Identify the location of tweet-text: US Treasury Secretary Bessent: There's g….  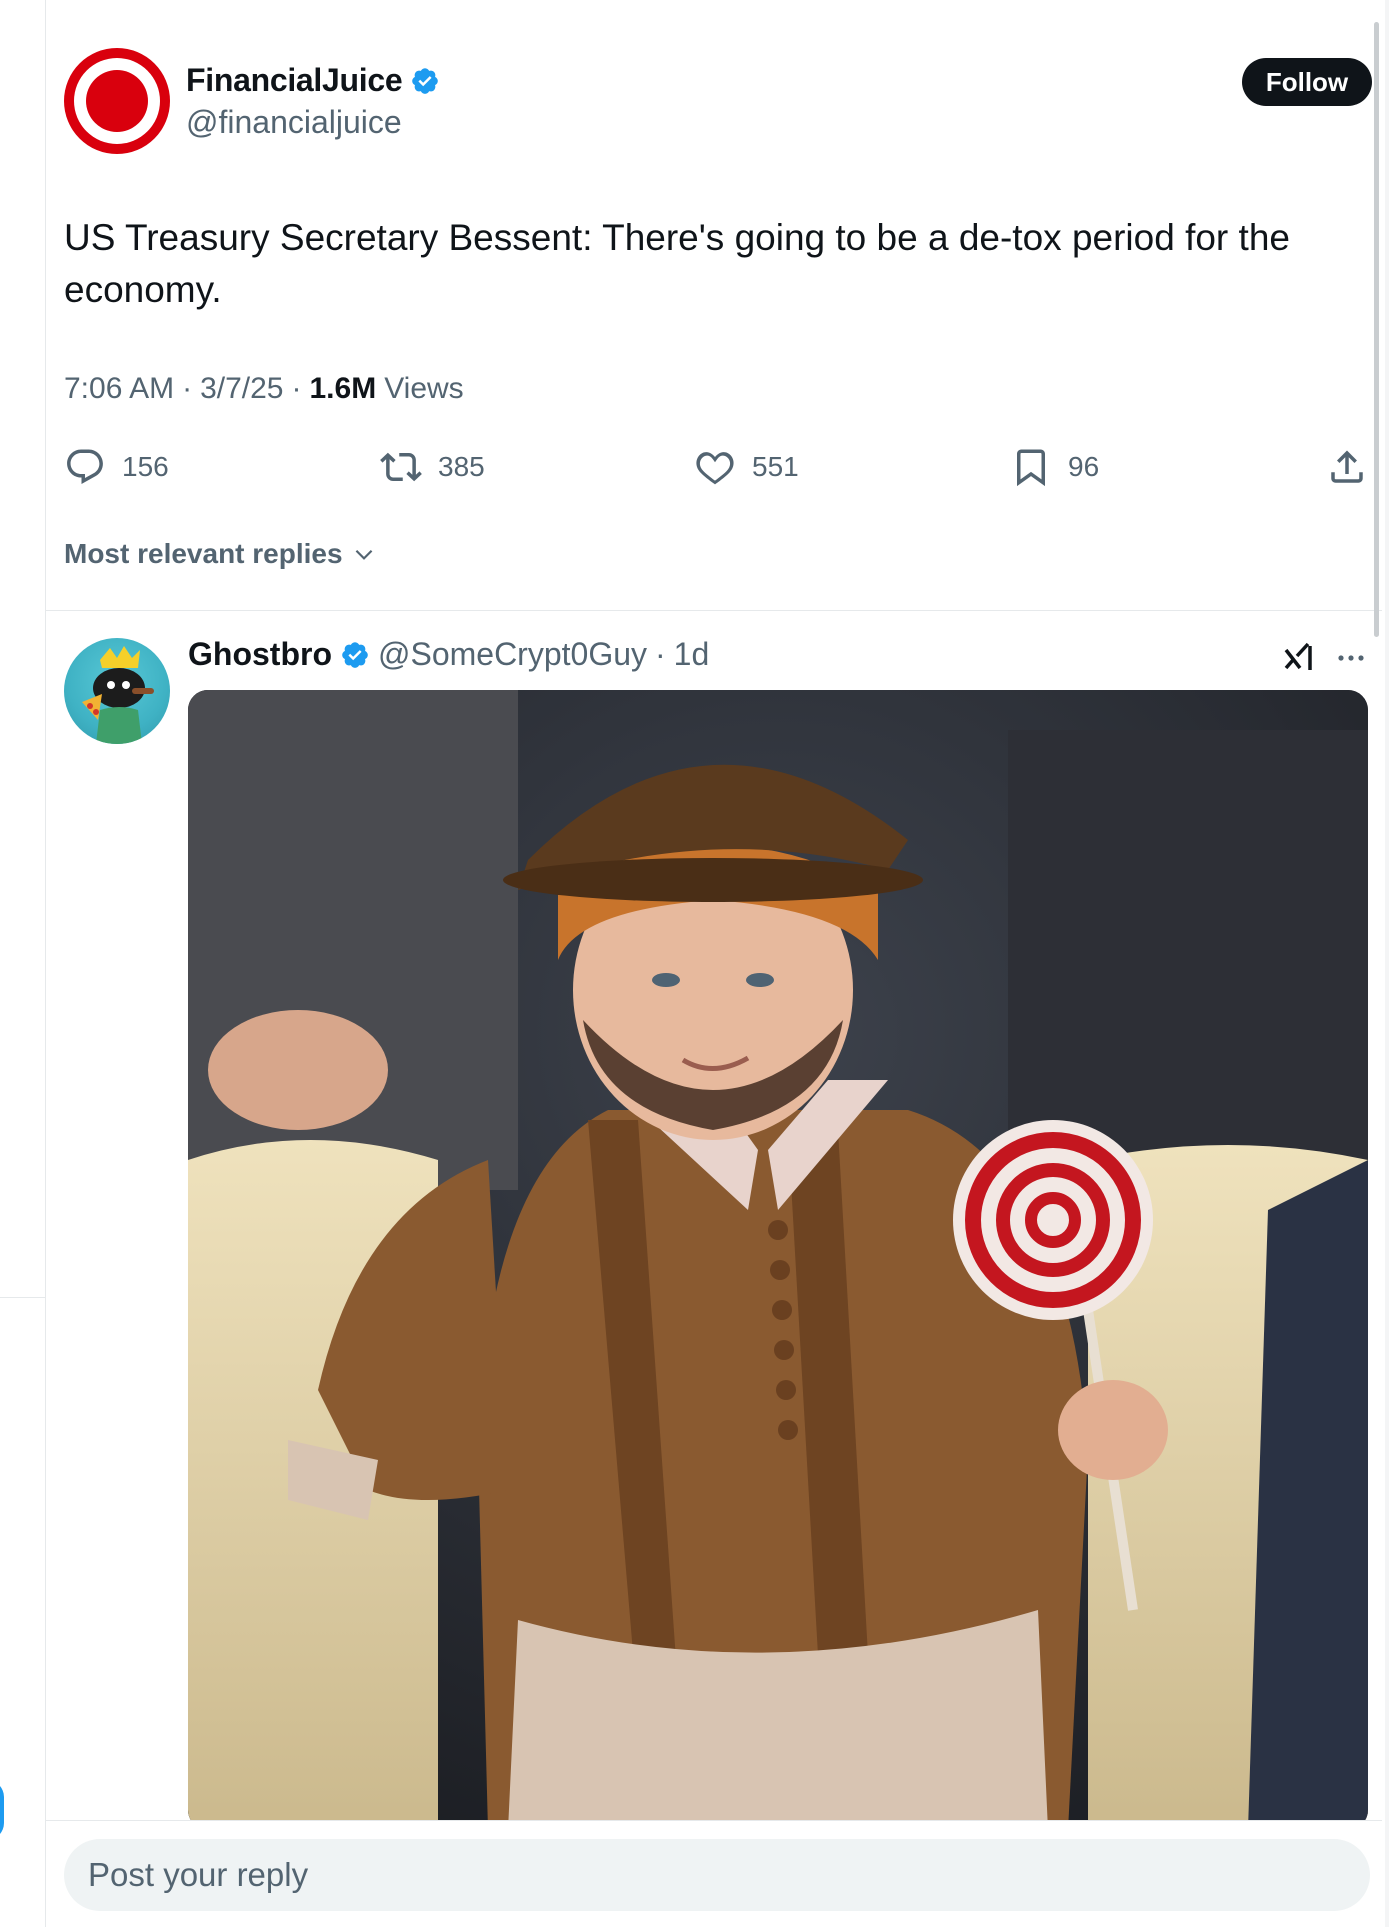
(677, 263).